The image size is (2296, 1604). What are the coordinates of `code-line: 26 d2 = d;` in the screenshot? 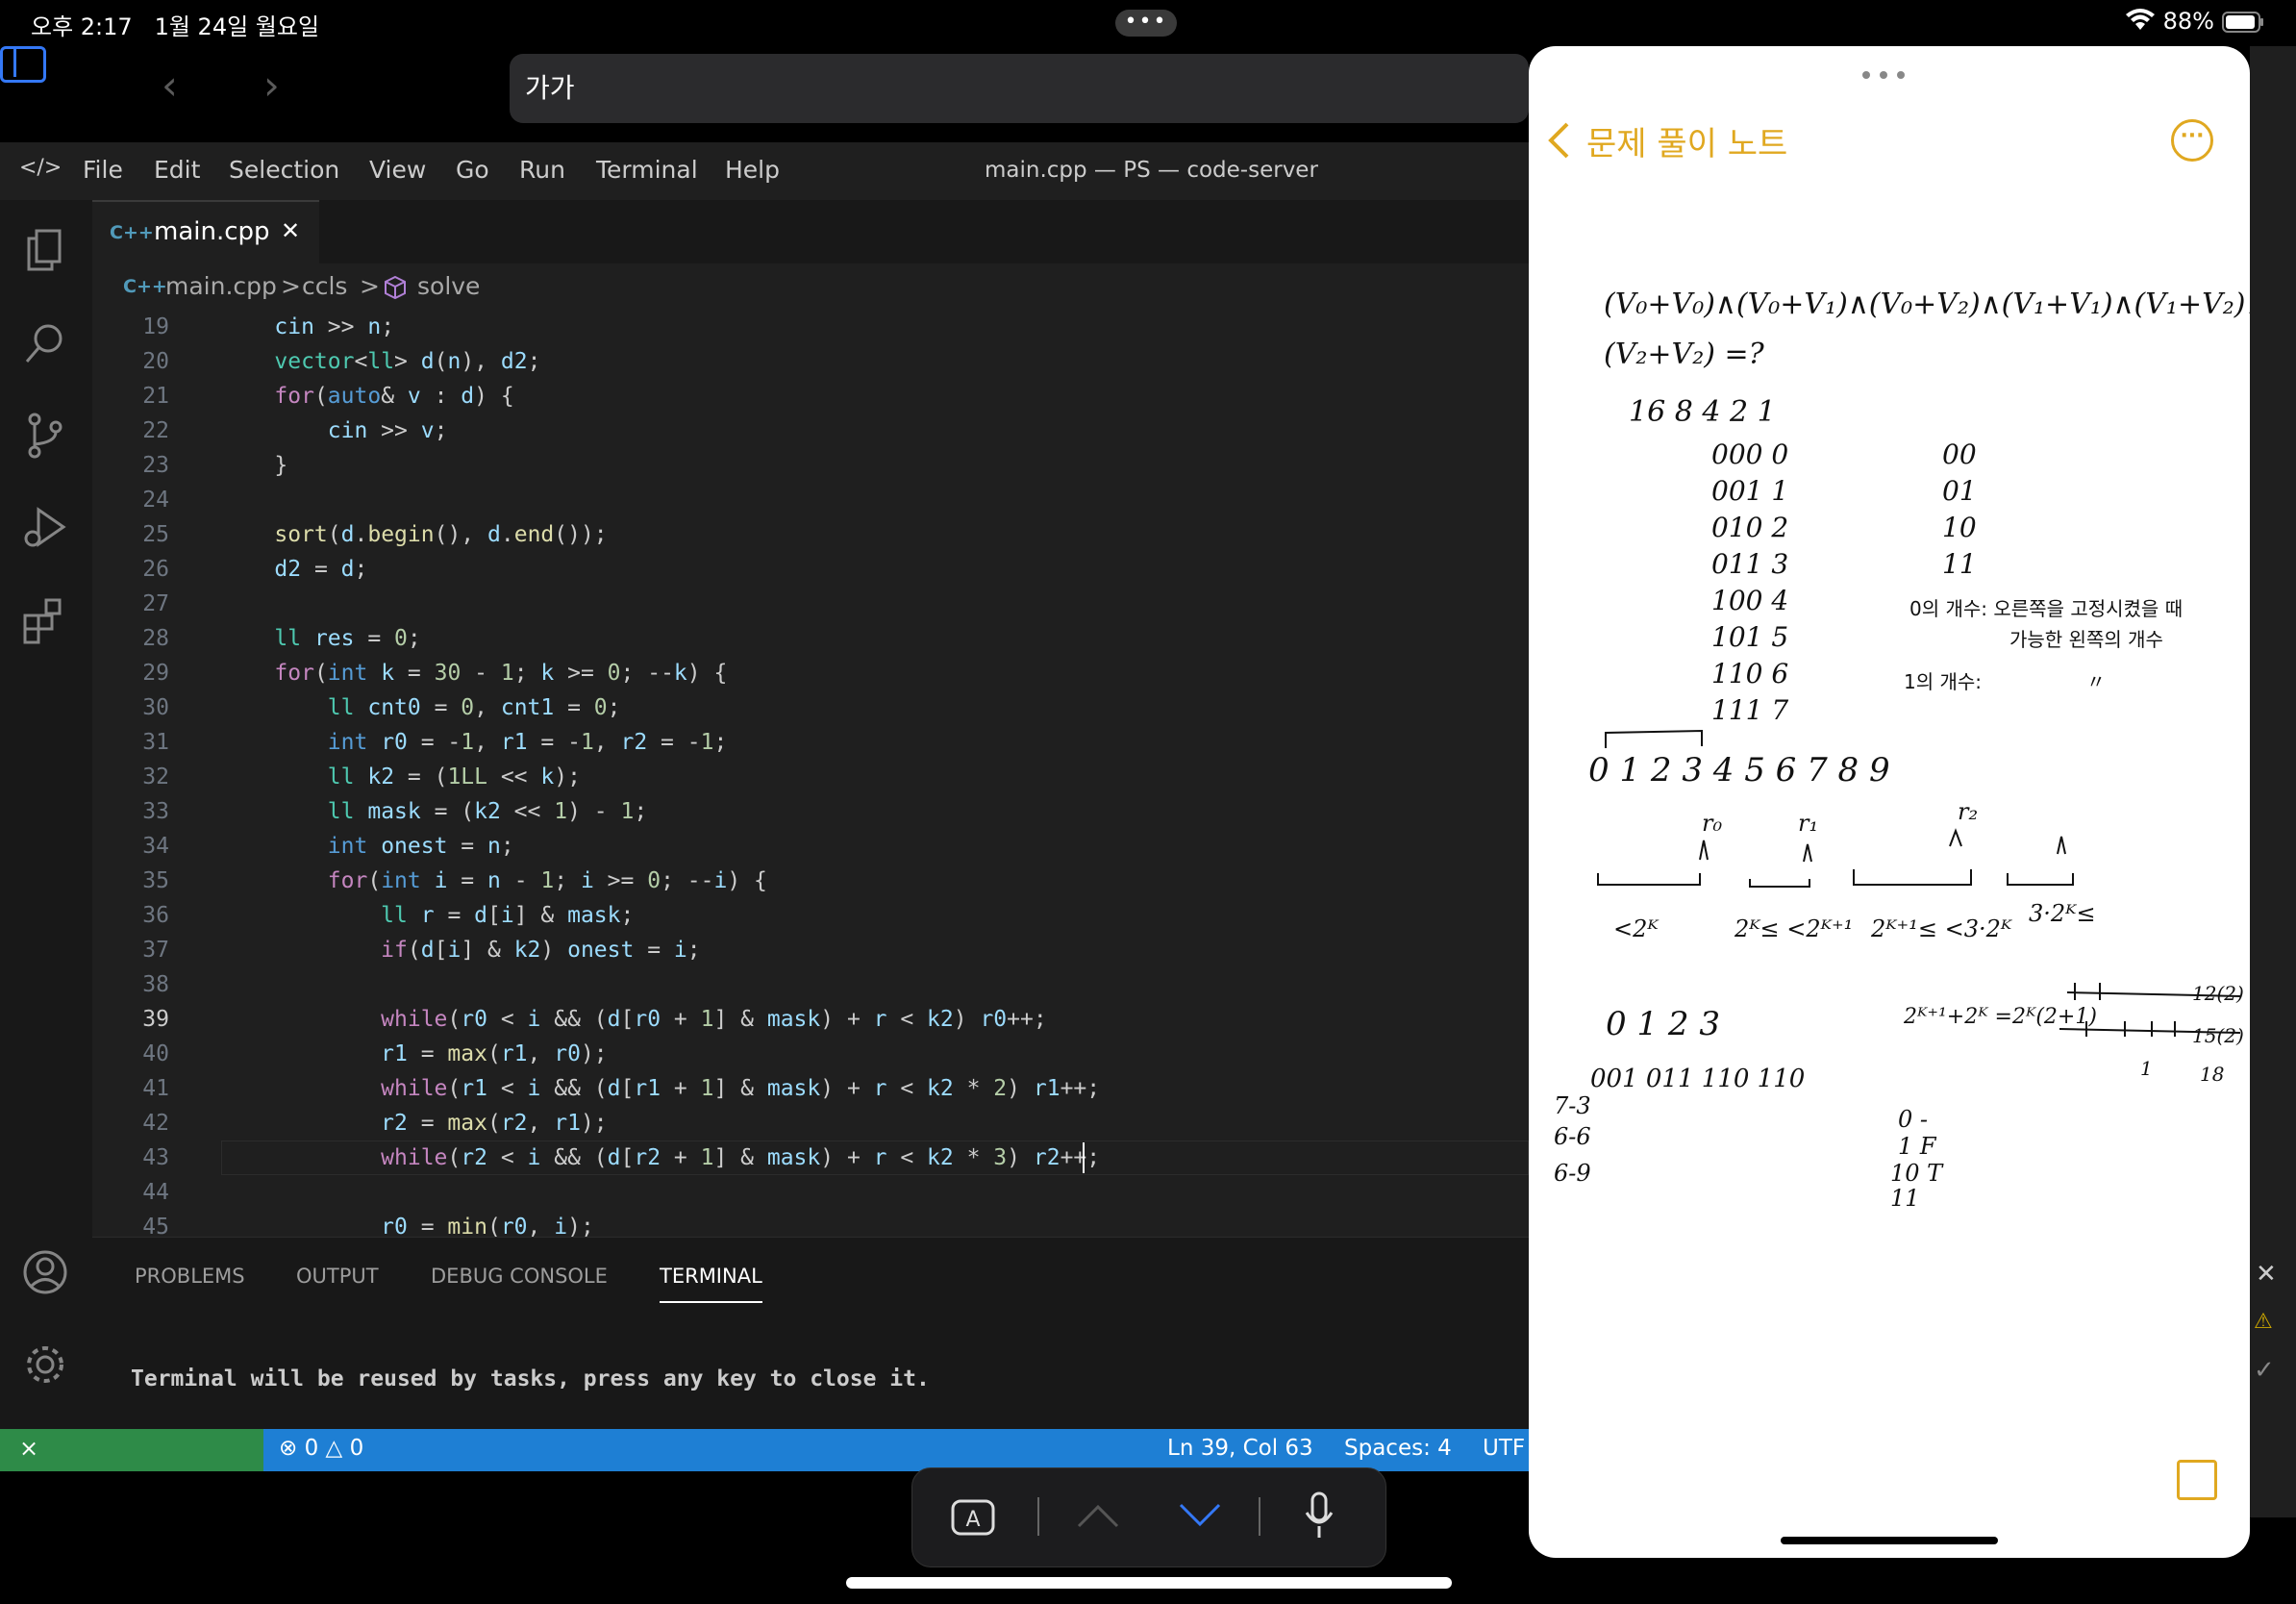 It's located at (810, 569).